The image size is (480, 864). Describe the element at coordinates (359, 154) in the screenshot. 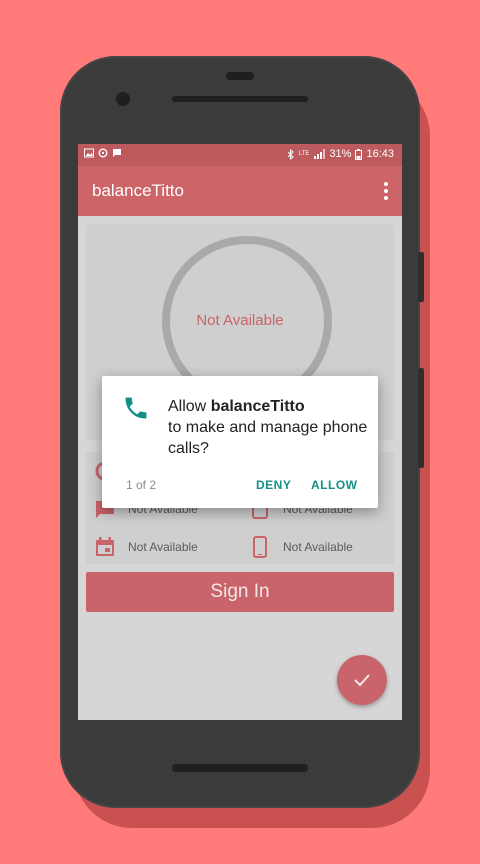

I see `battery-icon` at that location.